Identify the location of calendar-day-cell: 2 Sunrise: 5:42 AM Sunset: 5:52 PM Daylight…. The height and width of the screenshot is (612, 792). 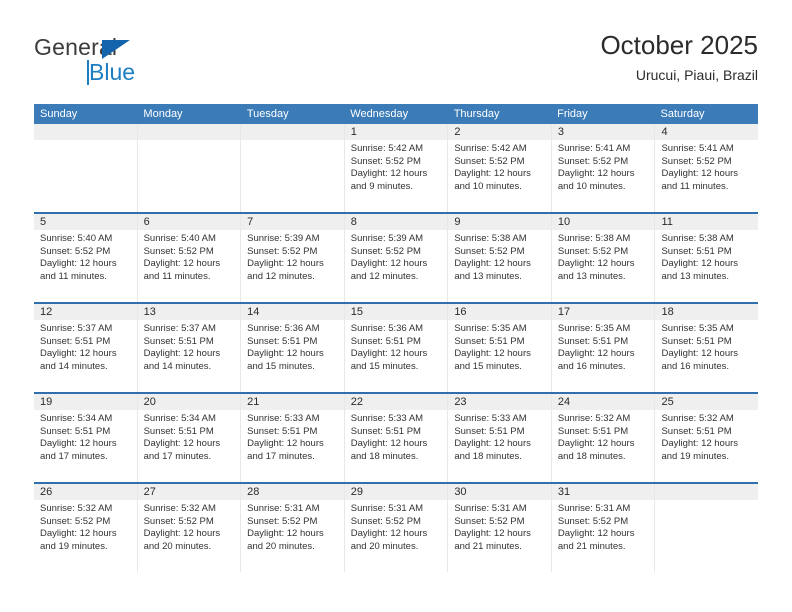
(499, 168).